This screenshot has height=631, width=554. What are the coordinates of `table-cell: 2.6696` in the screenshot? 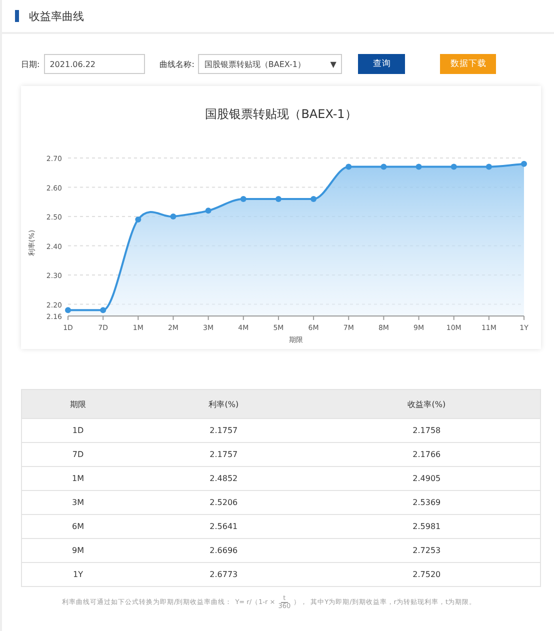 It's located at (224, 550).